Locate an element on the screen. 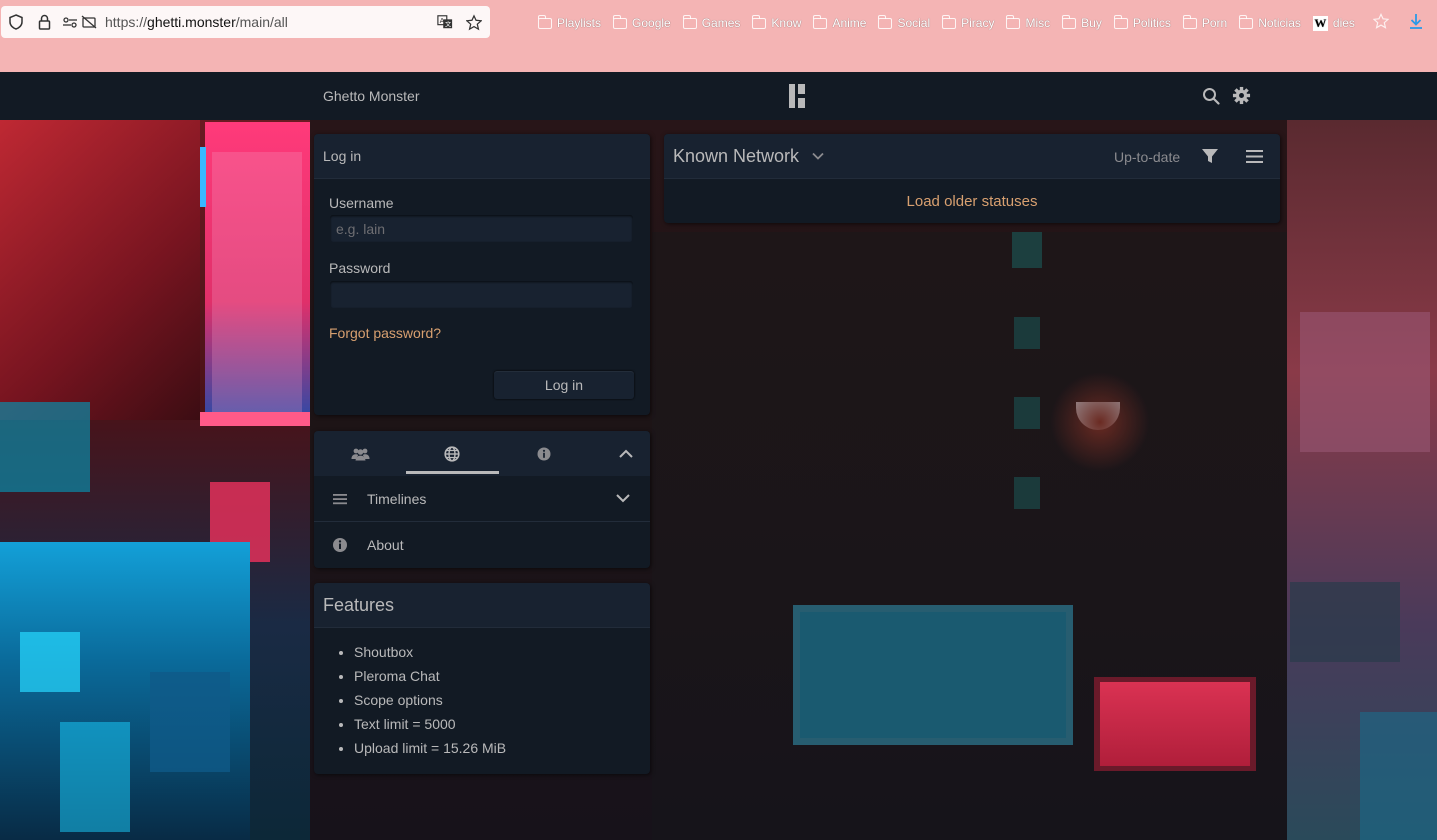 The image size is (1437, 840). bookmark-label: Politics is located at coordinates (1151, 23).